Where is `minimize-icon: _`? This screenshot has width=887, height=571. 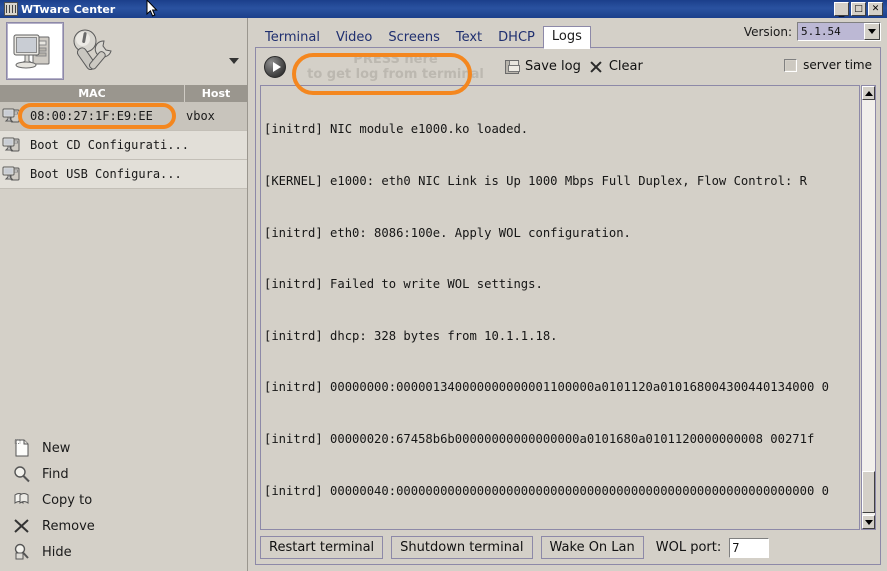
minimize-icon: _ is located at coordinates (841, 10).